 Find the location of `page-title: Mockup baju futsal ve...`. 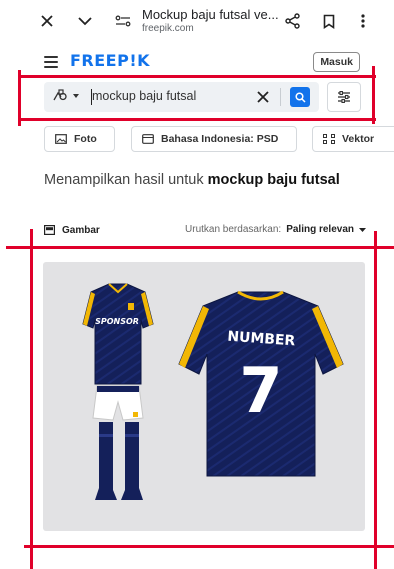

page-title: Mockup baju futsal ve... is located at coordinates (210, 14).